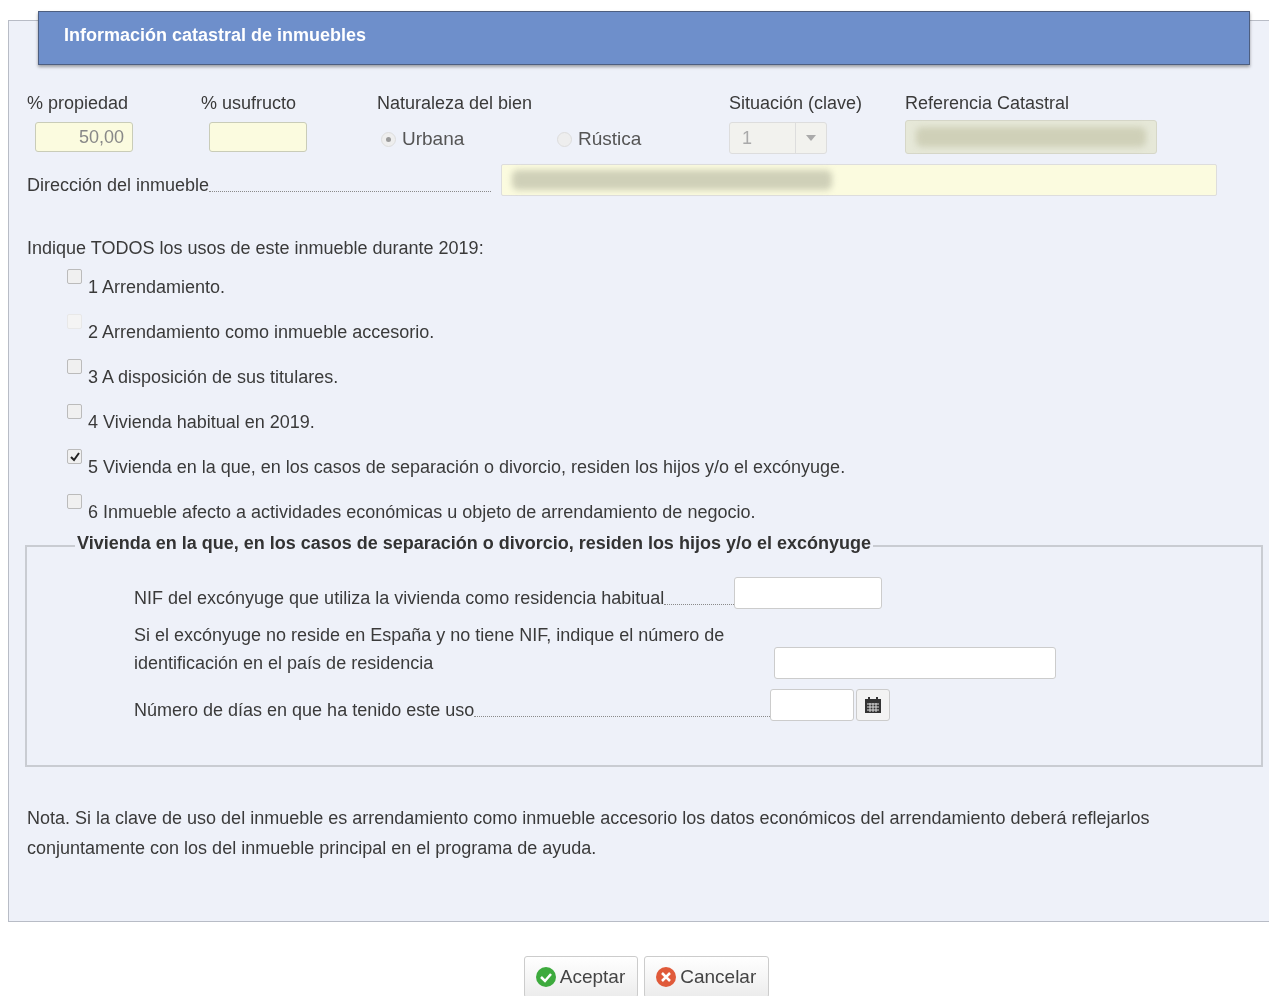  Describe the element at coordinates (808, 593) in the screenshot. I see `nif-field` at that location.